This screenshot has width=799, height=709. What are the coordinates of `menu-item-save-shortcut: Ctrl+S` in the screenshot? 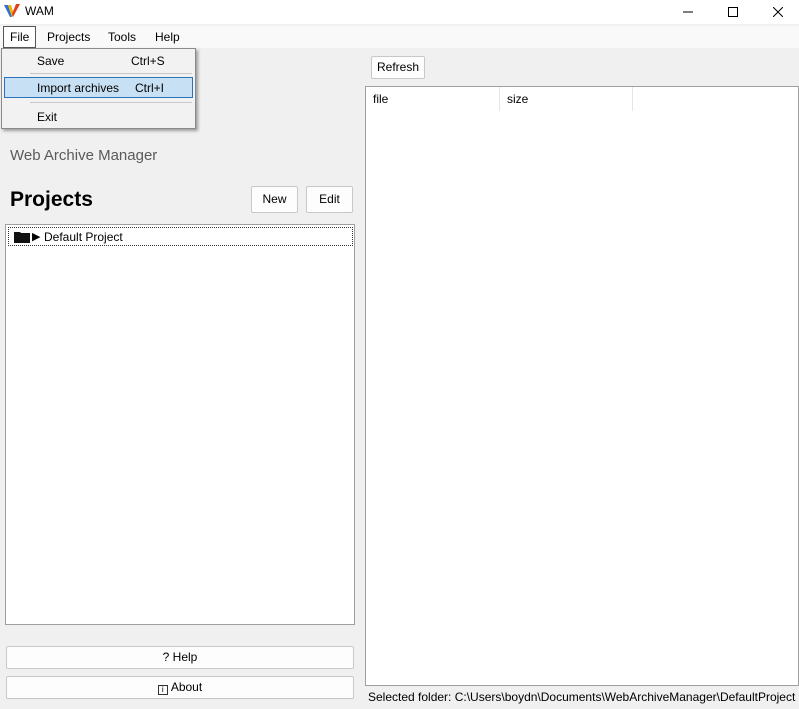 It's located at (148, 61).